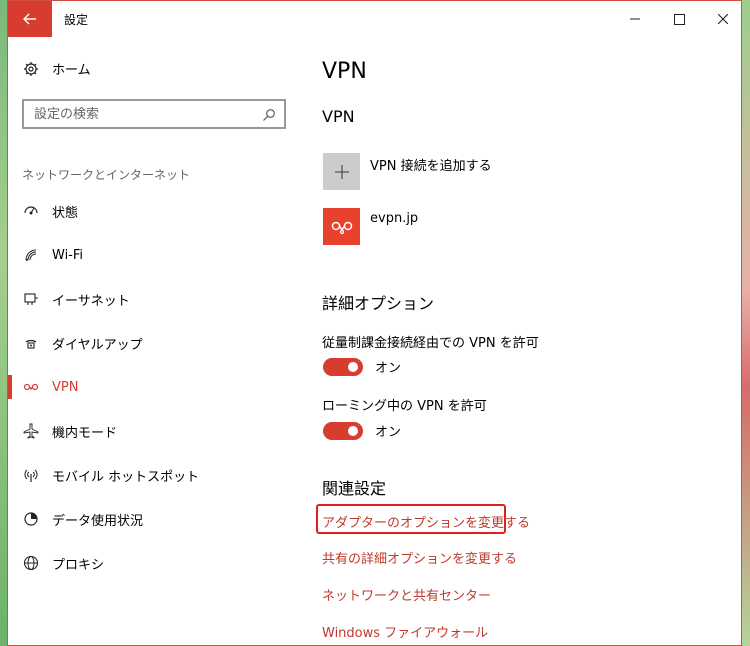 Image resolution: width=750 pixels, height=646 pixels. I want to click on search-box, so click(154, 114).